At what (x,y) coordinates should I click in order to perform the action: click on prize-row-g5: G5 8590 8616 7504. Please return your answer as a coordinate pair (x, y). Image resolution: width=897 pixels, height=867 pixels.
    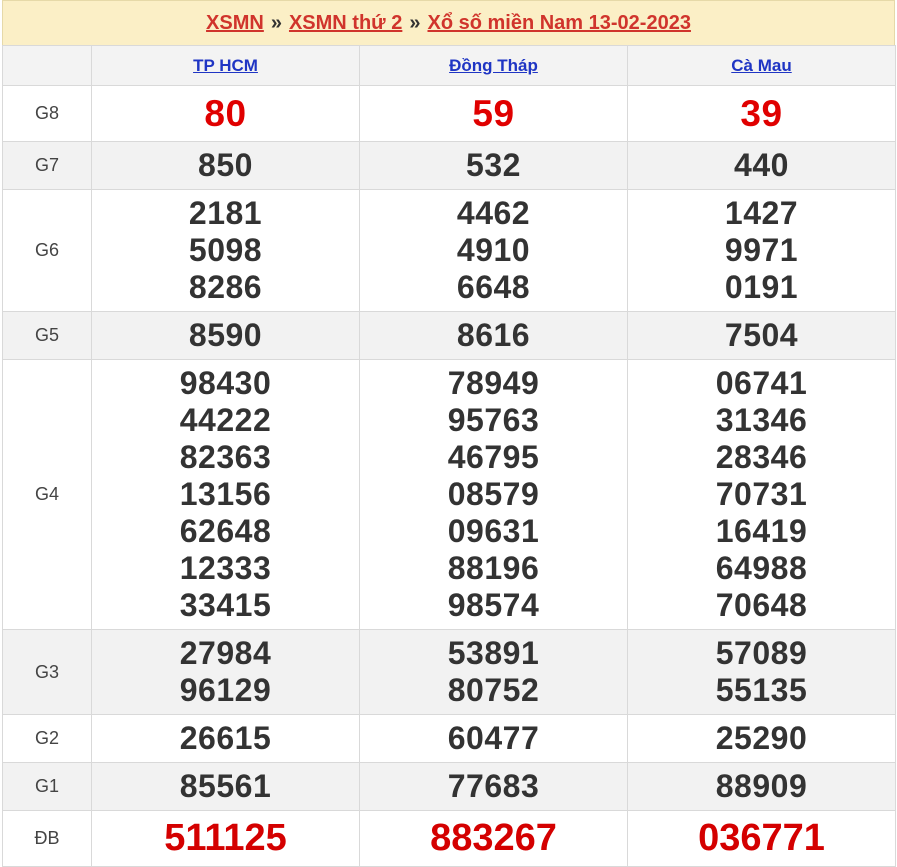
    Looking at the image, I should click on (449, 335).